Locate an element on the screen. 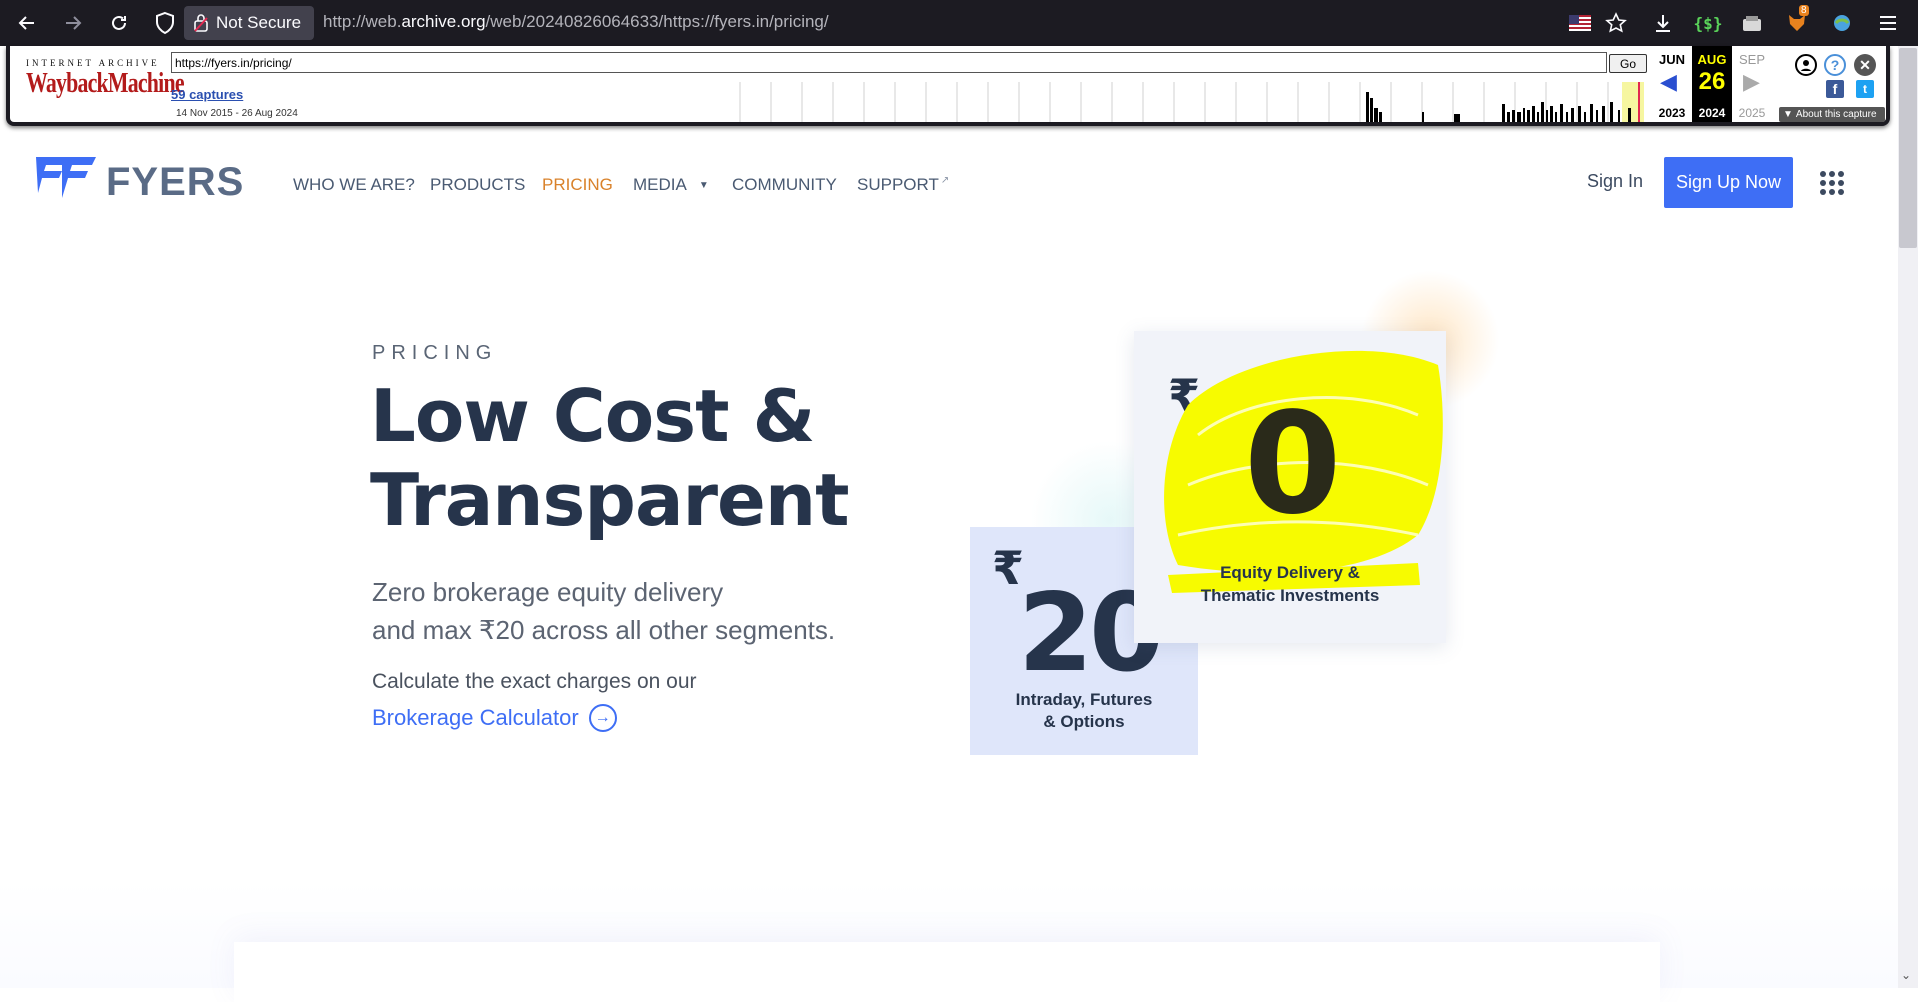 This screenshot has height=1002, width=1918. nav-media: MEDIA ▼ is located at coordinates (671, 185).